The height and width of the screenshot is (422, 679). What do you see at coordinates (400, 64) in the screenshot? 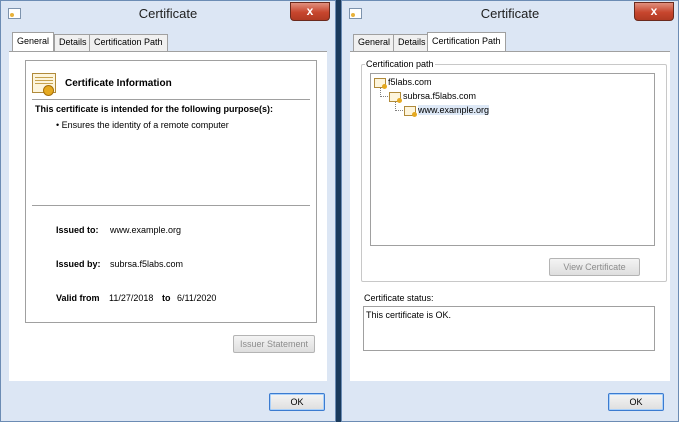
I see `certification-path-label: Certification path` at bounding box center [400, 64].